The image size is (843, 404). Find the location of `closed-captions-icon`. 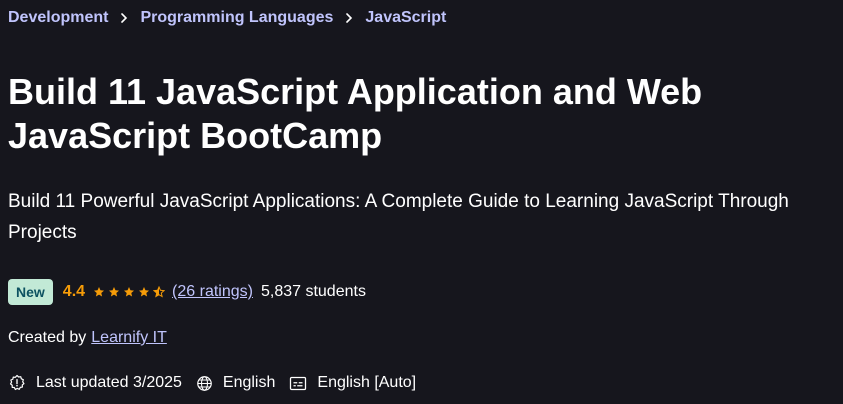

closed-captions-icon is located at coordinates (298, 383).